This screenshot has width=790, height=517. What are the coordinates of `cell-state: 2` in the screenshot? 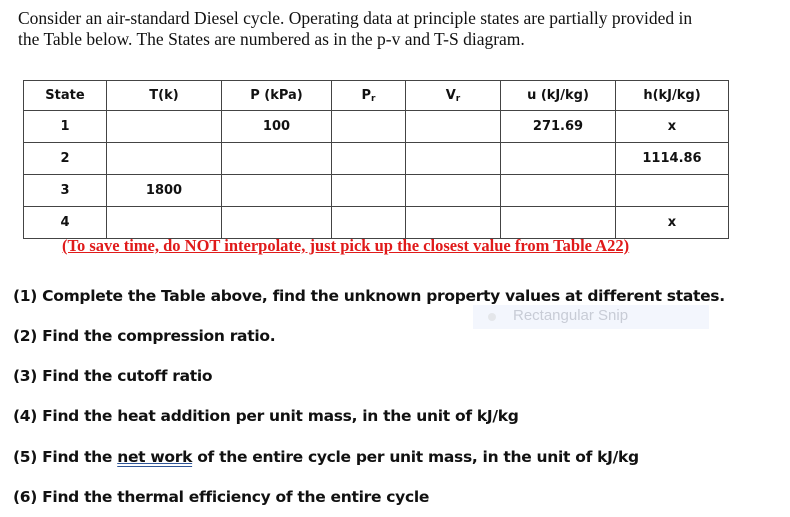 It's located at (65, 158).